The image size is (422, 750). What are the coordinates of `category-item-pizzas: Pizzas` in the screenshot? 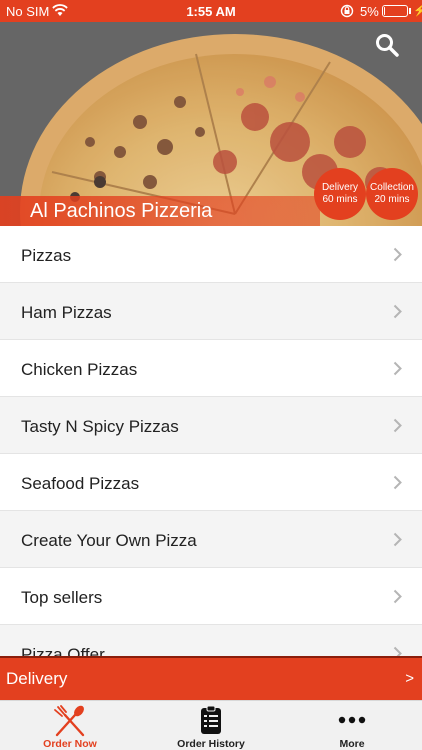 It's located at (211, 254).